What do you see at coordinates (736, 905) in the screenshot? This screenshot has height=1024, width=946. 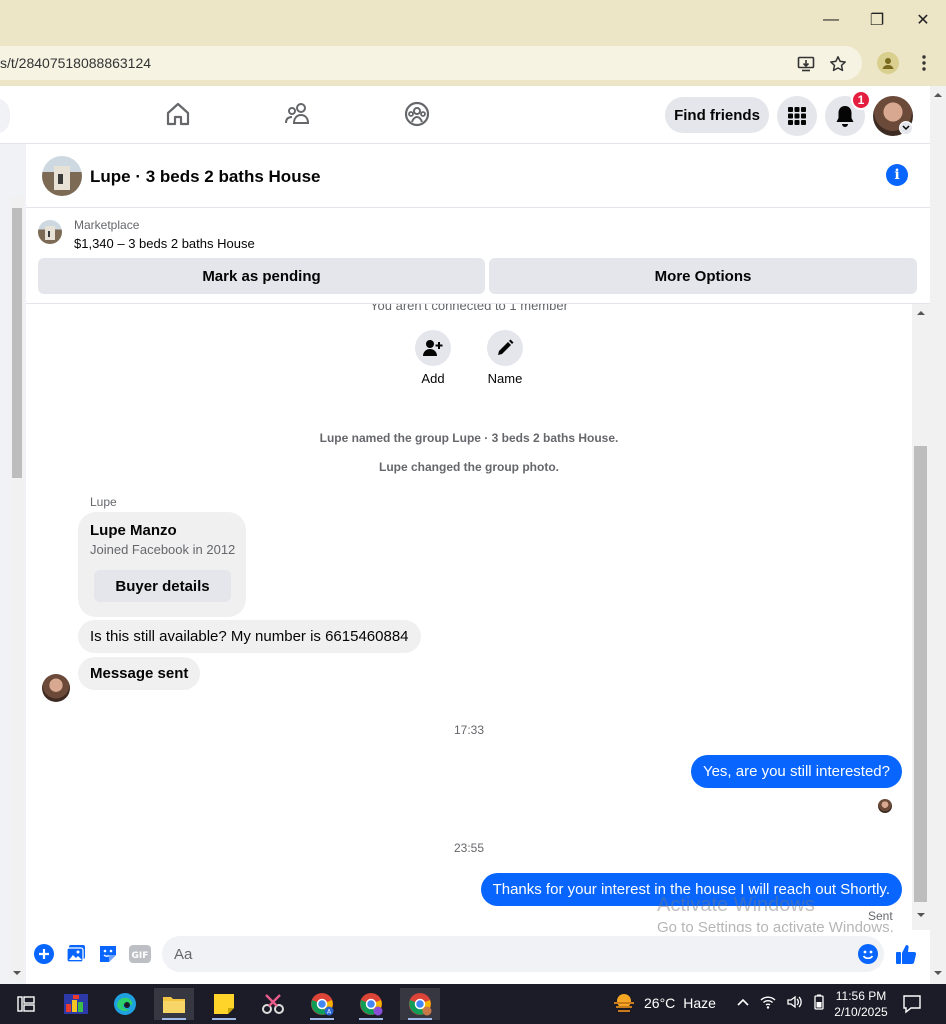 I see `activation-watermark-title: Activate Windows` at bounding box center [736, 905].